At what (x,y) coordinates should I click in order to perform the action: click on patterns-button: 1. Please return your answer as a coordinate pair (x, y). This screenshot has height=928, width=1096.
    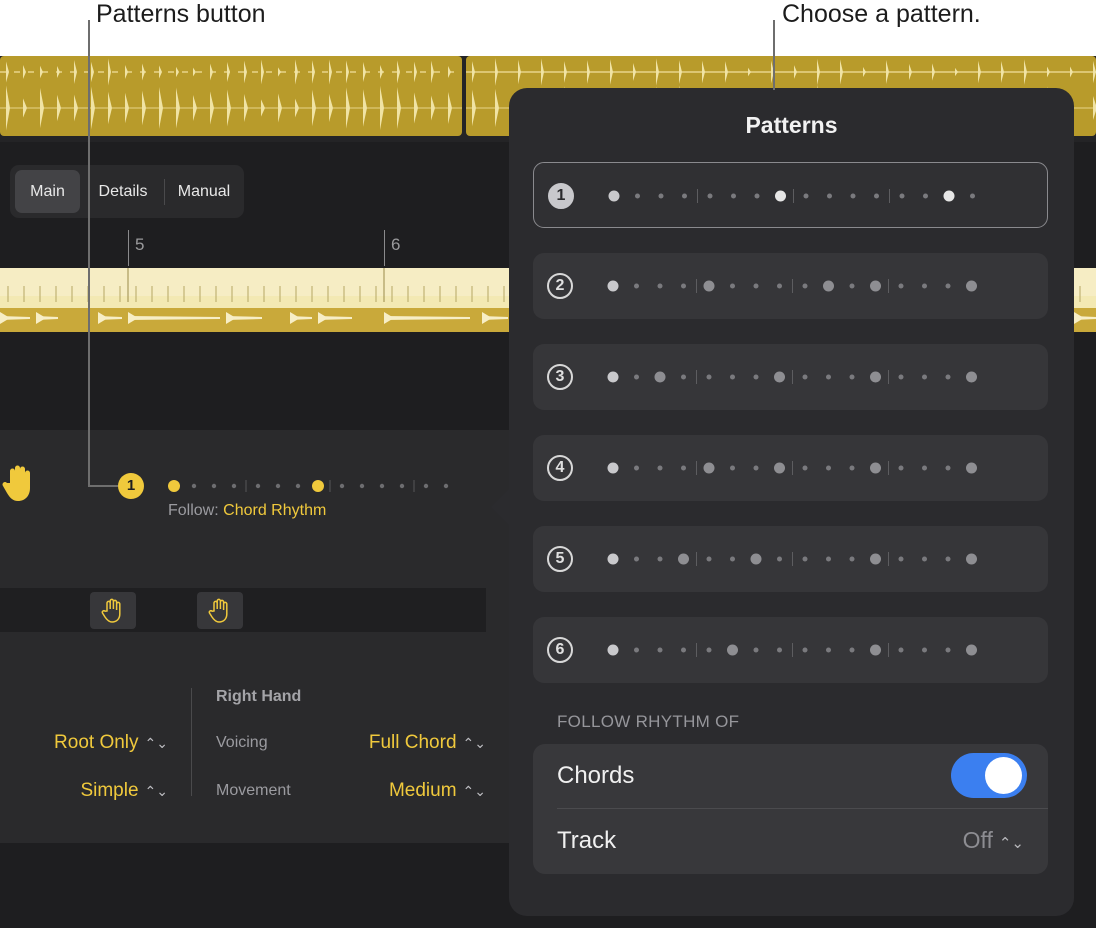
    Looking at the image, I should click on (131, 486).